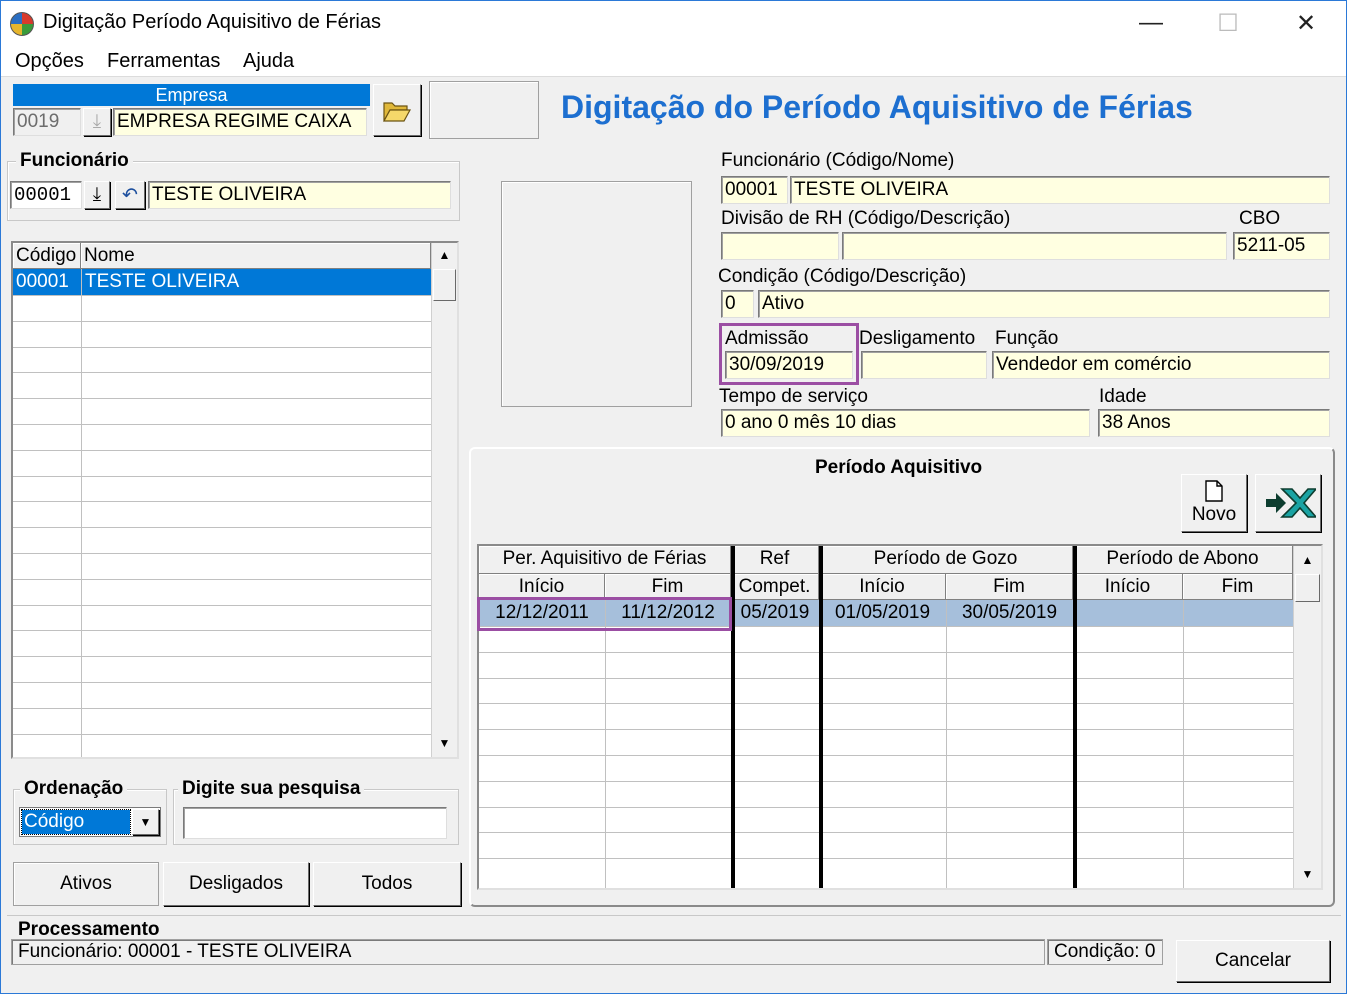 The height and width of the screenshot is (994, 1347). What do you see at coordinates (838, 160) in the screenshot?
I see `funcionario-label: Funcionário (Código/Nome)` at bounding box center [838, 160].